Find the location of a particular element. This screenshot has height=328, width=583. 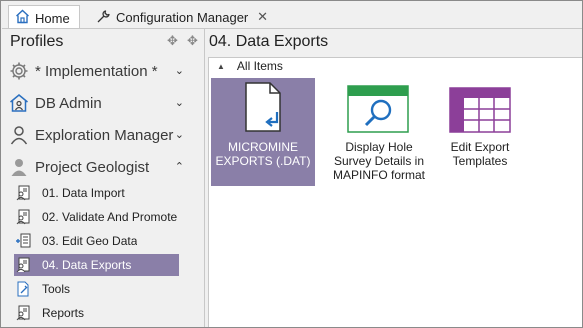

home-icon is located at coordinates (22, 18).